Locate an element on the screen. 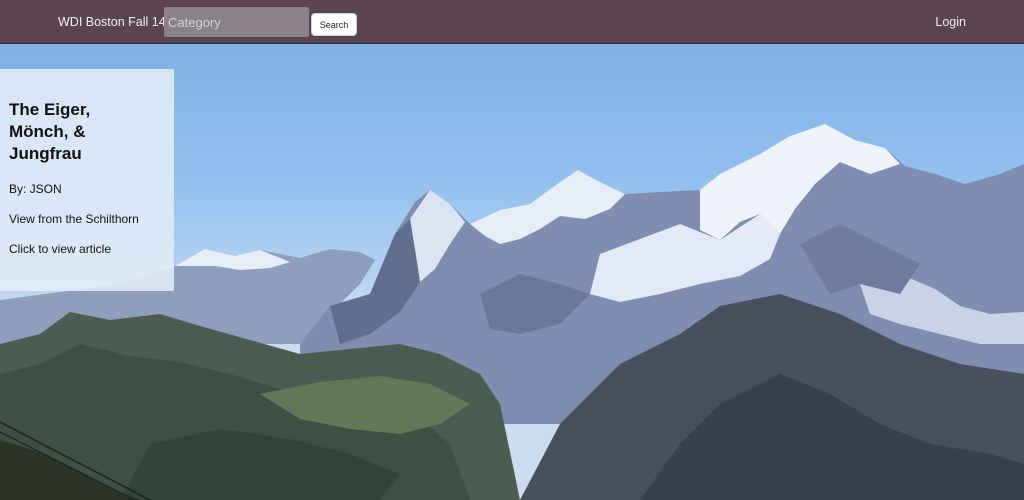  view-article-link: Click to view article is located at coordinates (87, 249).